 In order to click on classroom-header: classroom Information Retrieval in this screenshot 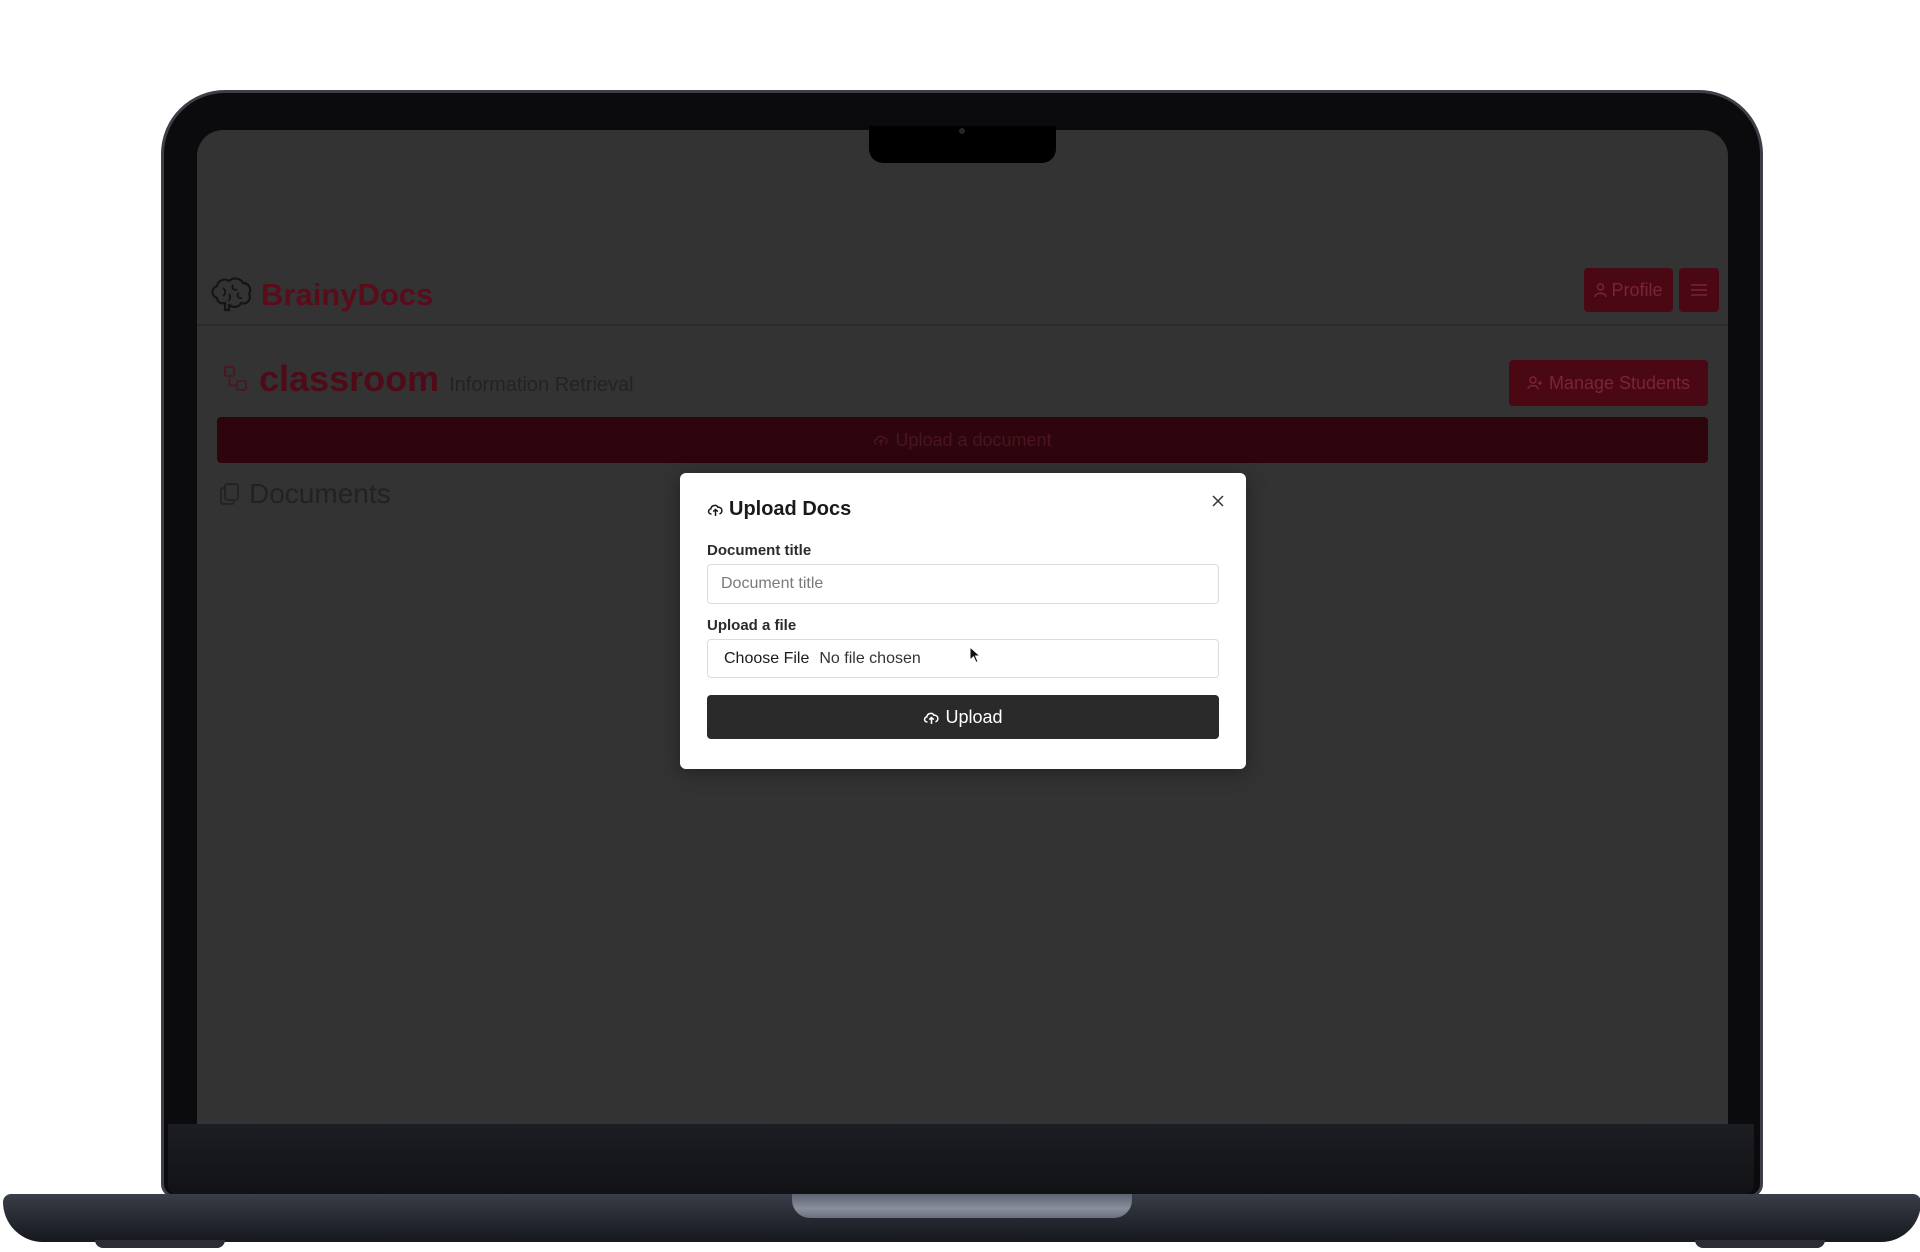, I will do `click(428, 379)`.